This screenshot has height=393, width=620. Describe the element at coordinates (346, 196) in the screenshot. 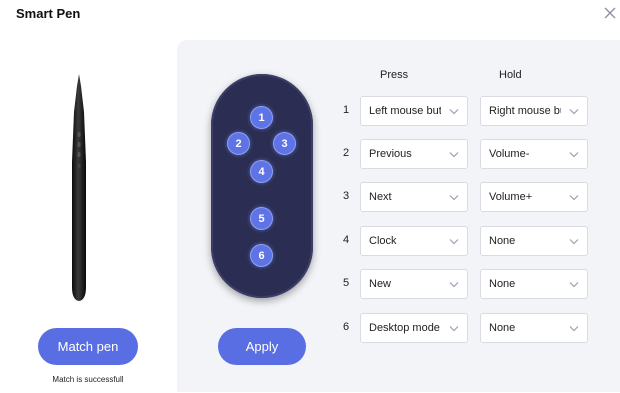

I see `row-number: 3` at that location.